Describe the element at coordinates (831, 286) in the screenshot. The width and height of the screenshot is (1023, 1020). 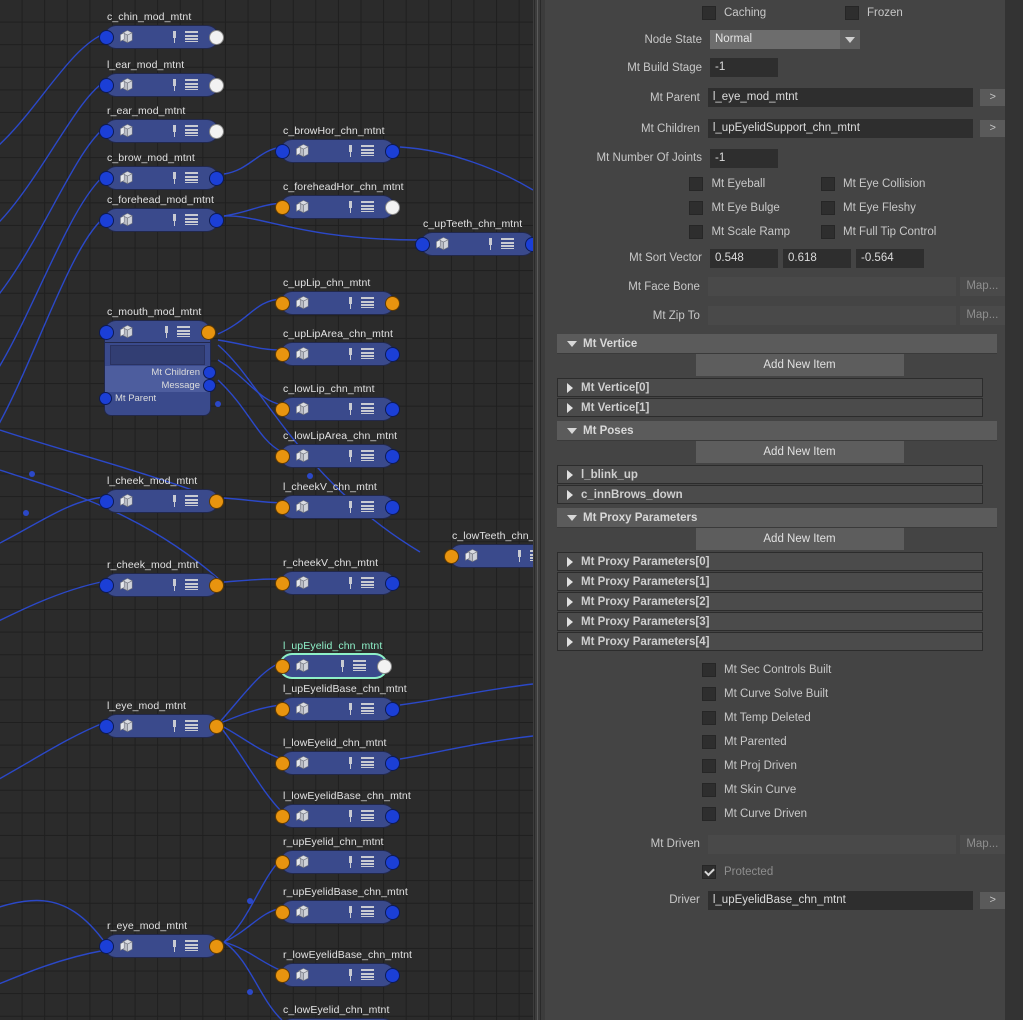
I see `mt-face-bone-input` at that location.